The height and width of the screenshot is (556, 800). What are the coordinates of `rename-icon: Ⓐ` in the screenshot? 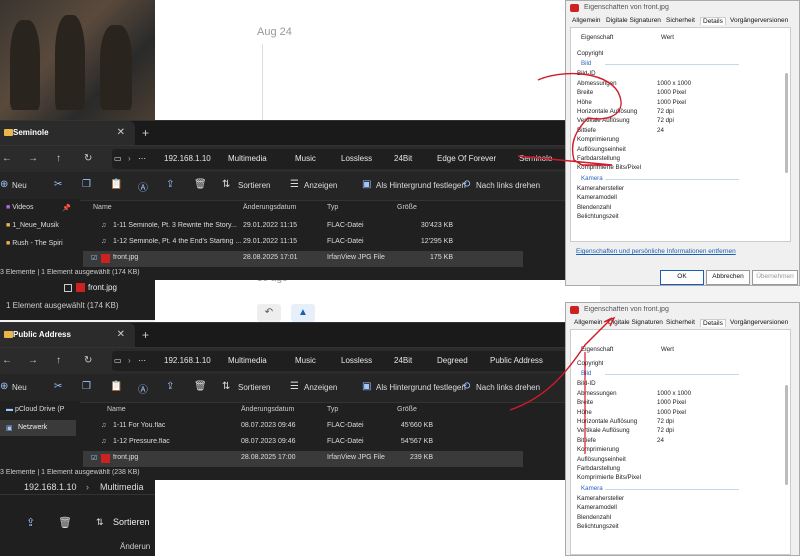 It's located at (143, 186).